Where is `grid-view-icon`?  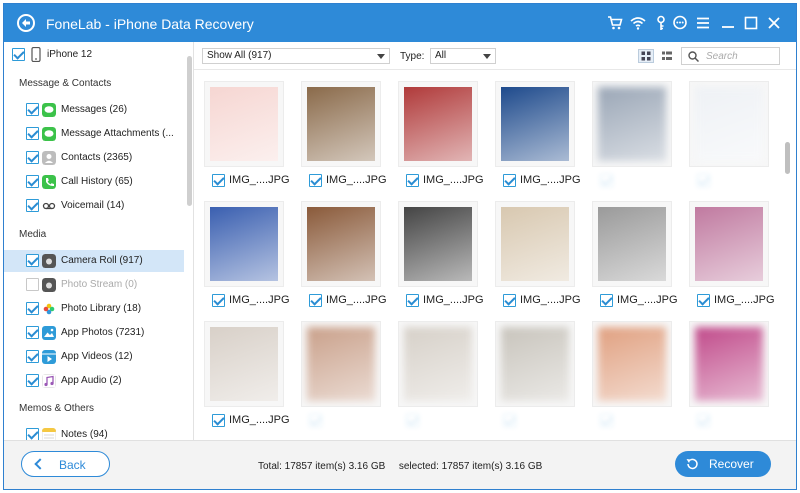 grid-view-icon is located at coordinates (646, 56).